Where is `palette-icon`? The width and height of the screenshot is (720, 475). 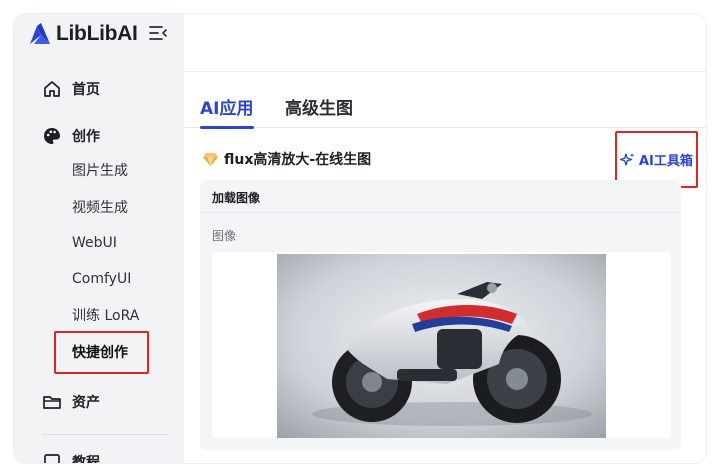
palette-icon is located at coordinates (52, 136).